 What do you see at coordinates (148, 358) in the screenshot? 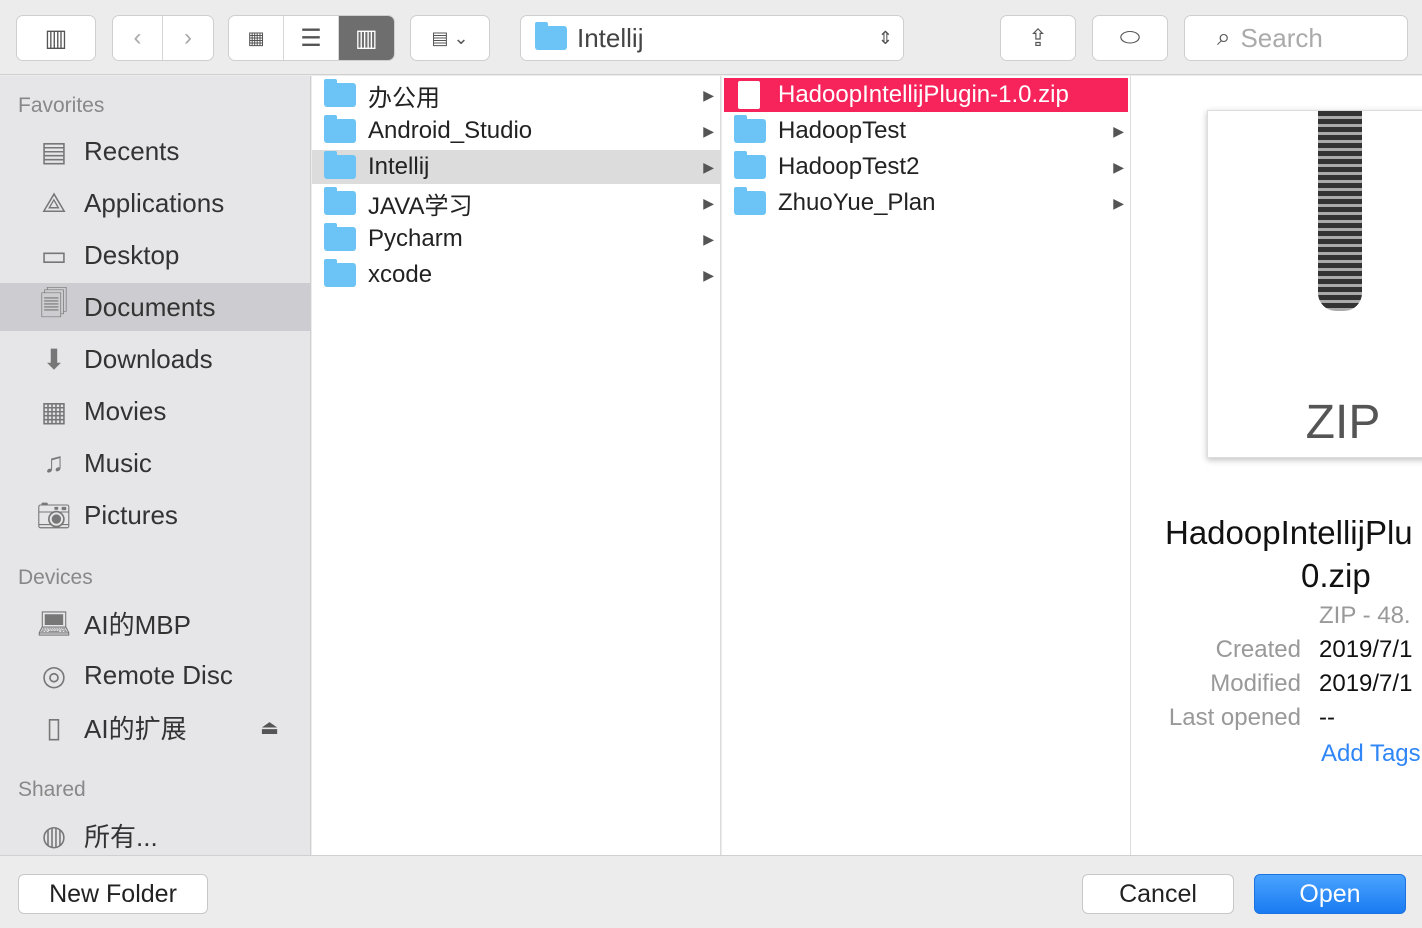
I see `sidebar-item-label: Downloads` at bounding box center [148, 358].